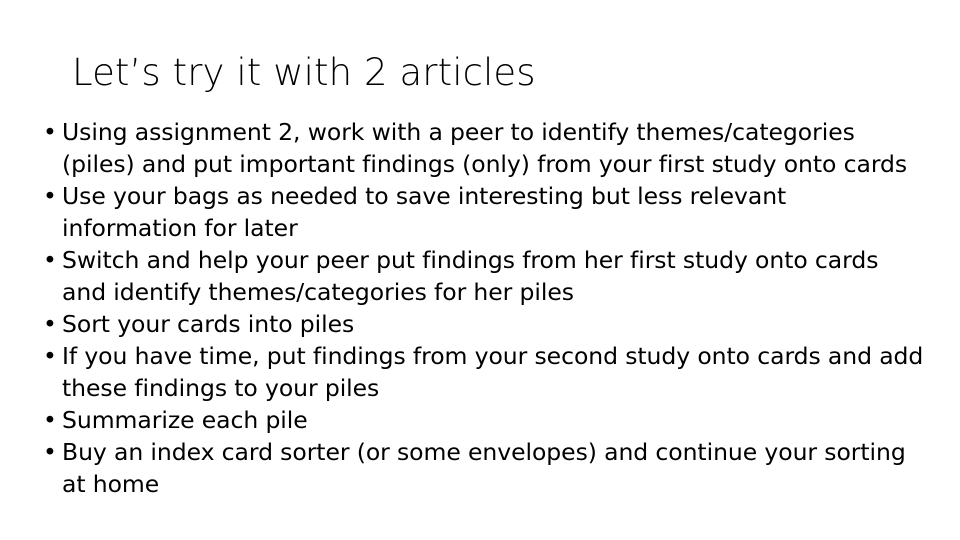  I want to click on list-item: • Sort your cards into piles, so click(481, 324).